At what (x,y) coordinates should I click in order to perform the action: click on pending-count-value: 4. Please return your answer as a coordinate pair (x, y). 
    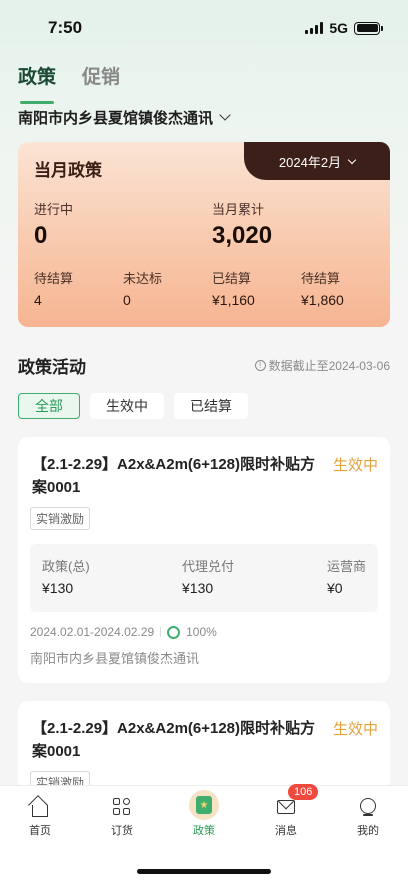
    Looking at the image, I should click on (38, 300).